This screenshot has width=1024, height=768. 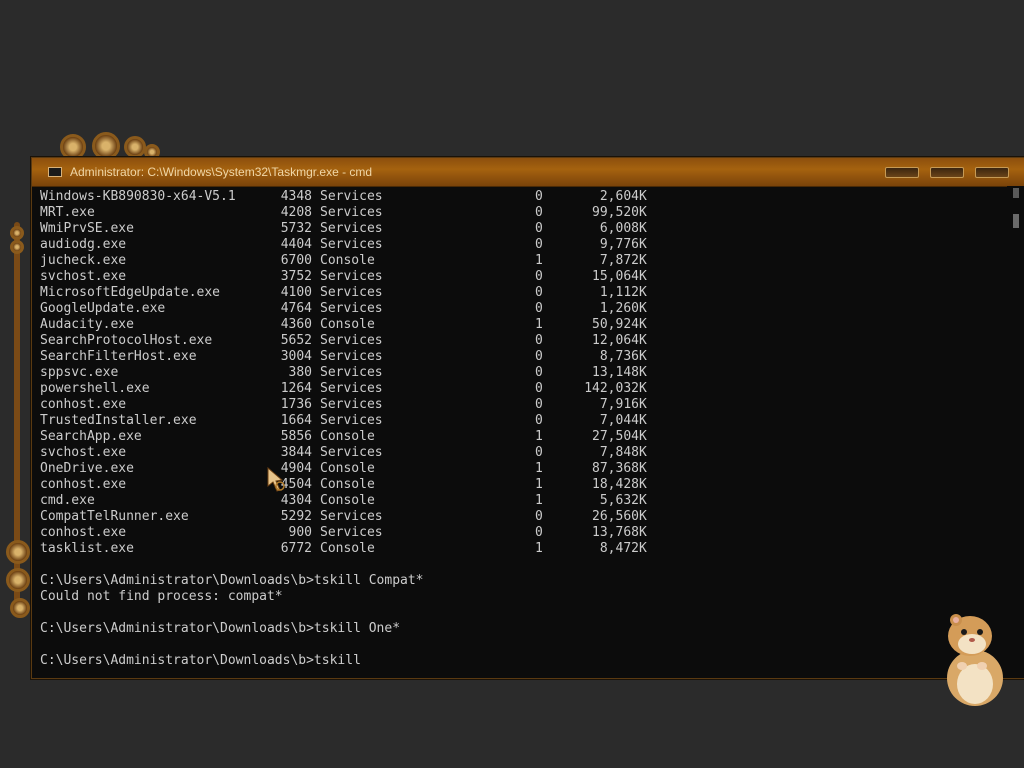 I want to click on process-row: conhost.exe 4504 Console 1 18,428 K, so click(x=523, y=485).